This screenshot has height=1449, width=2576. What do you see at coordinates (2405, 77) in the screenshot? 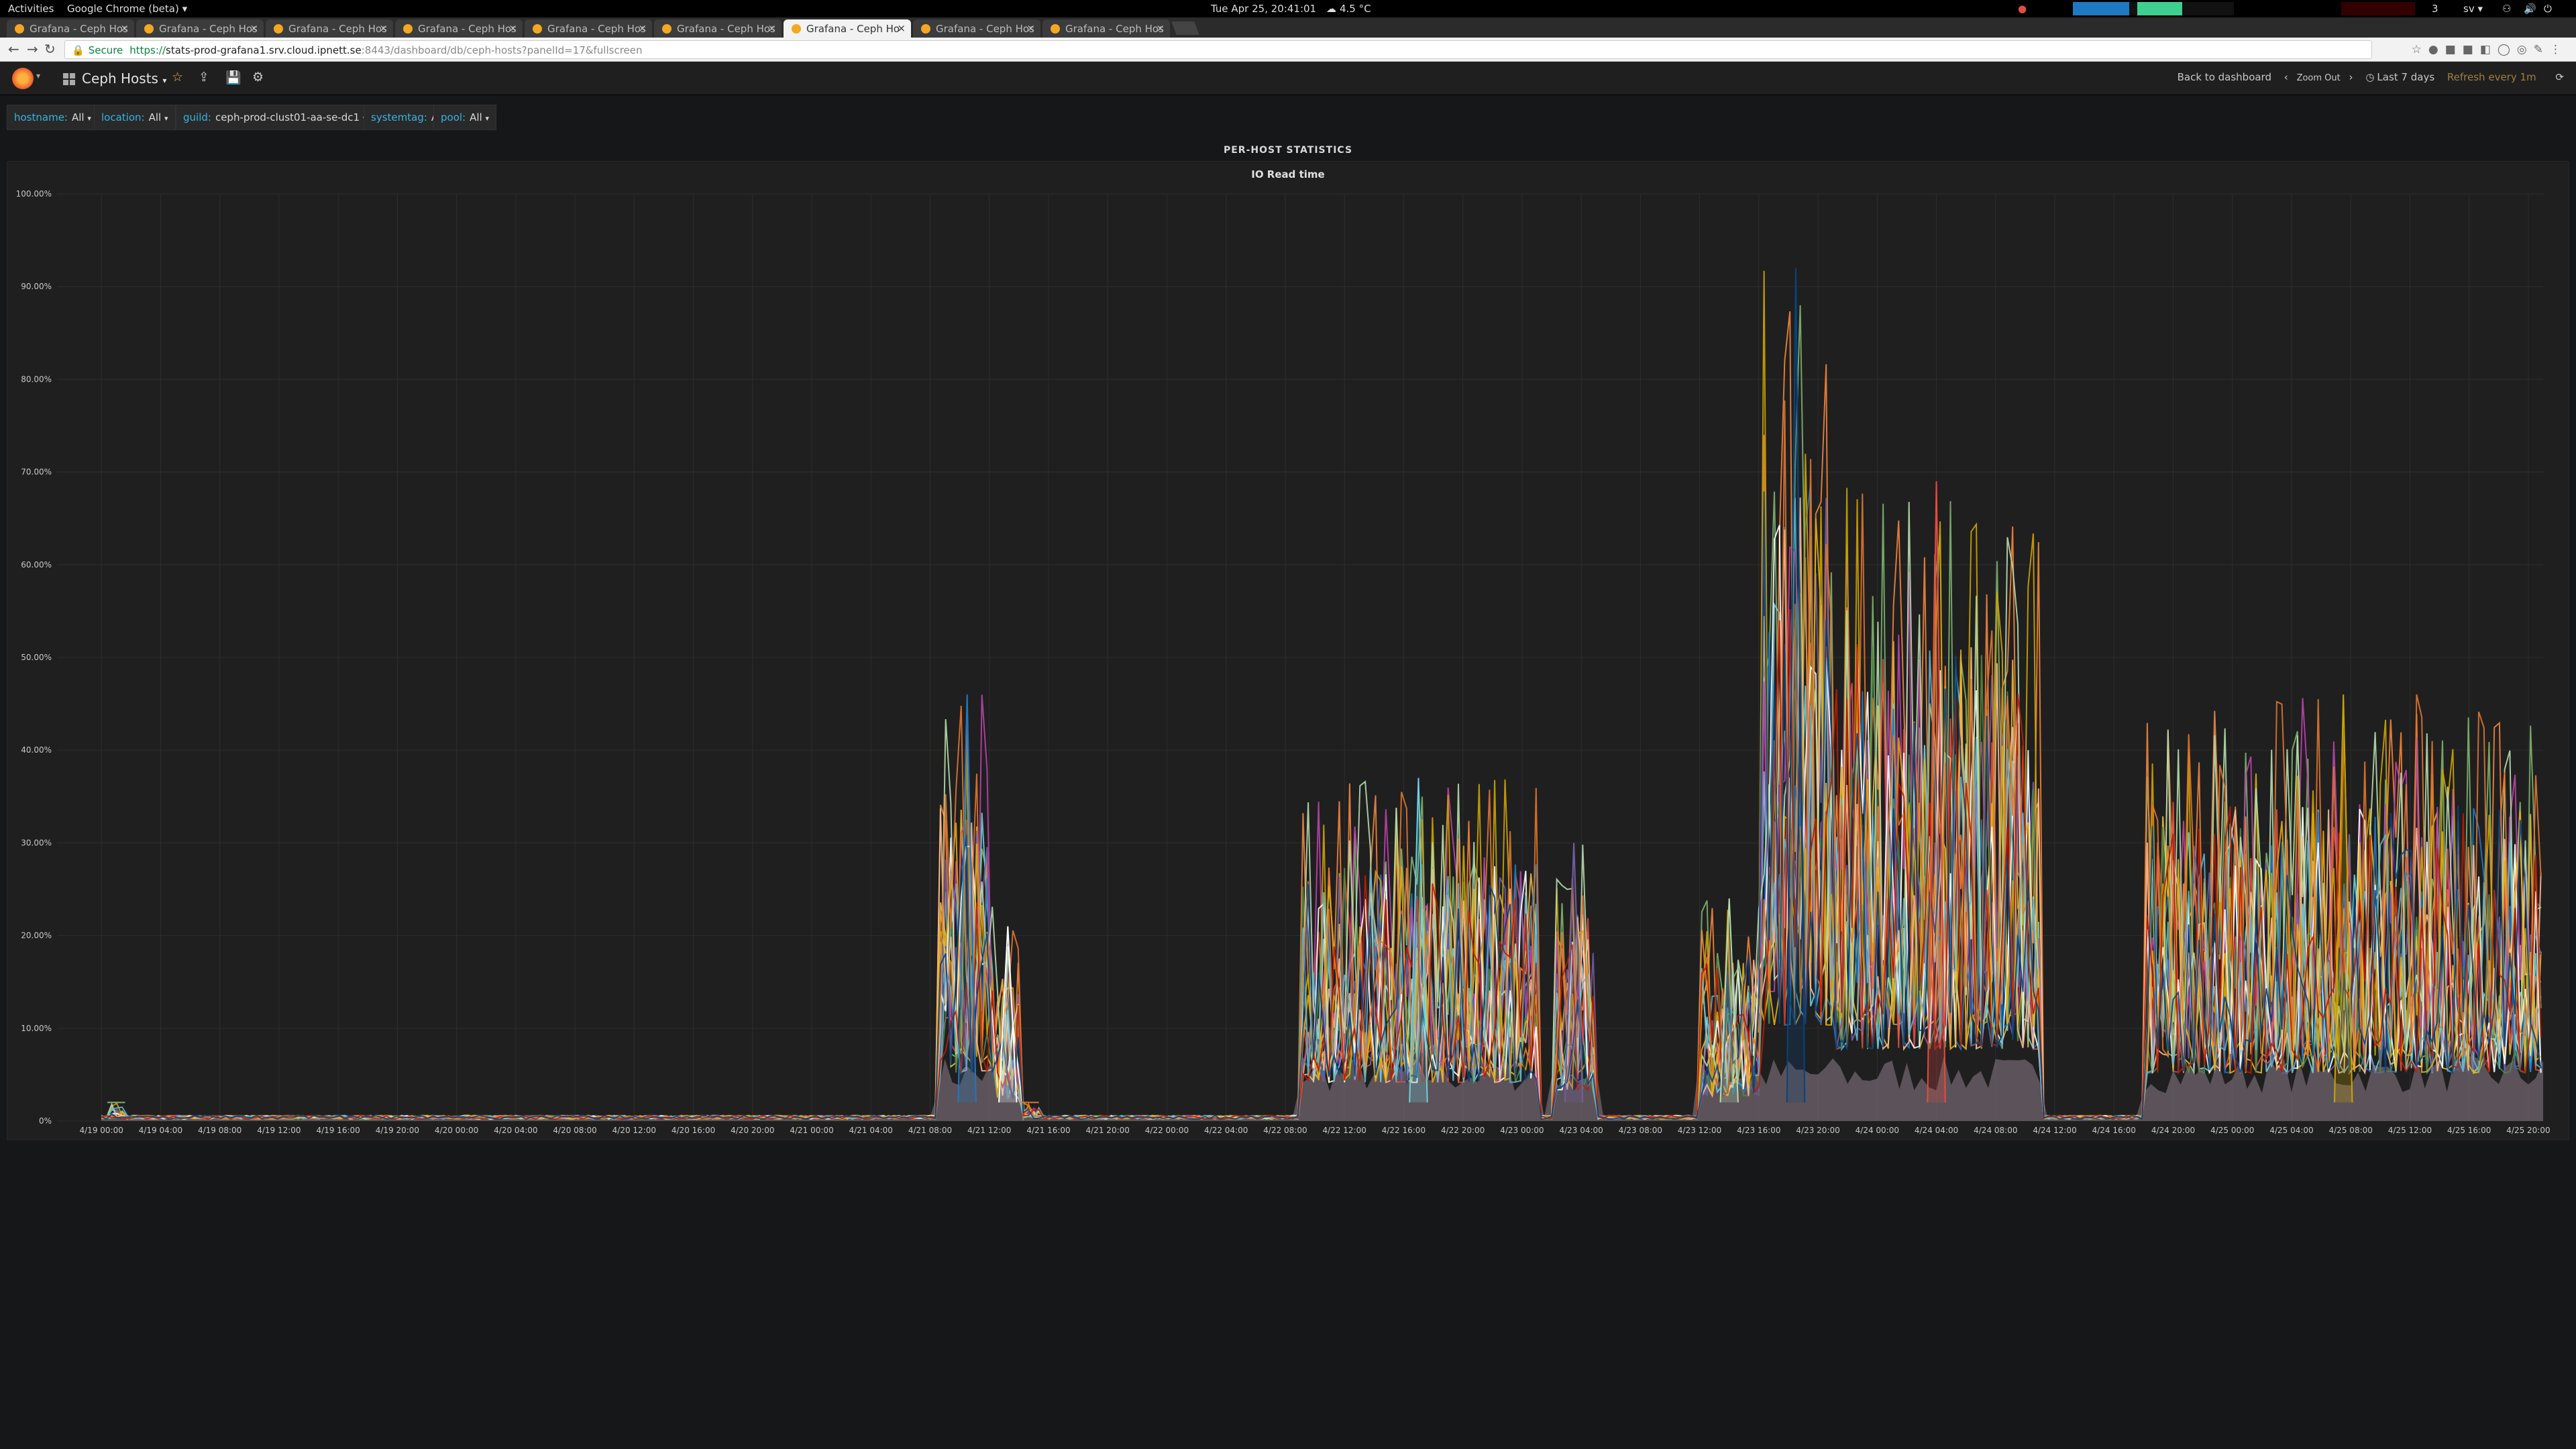
I see `time-range-picker: Last 7 days` at bounding box center [2405, 77].